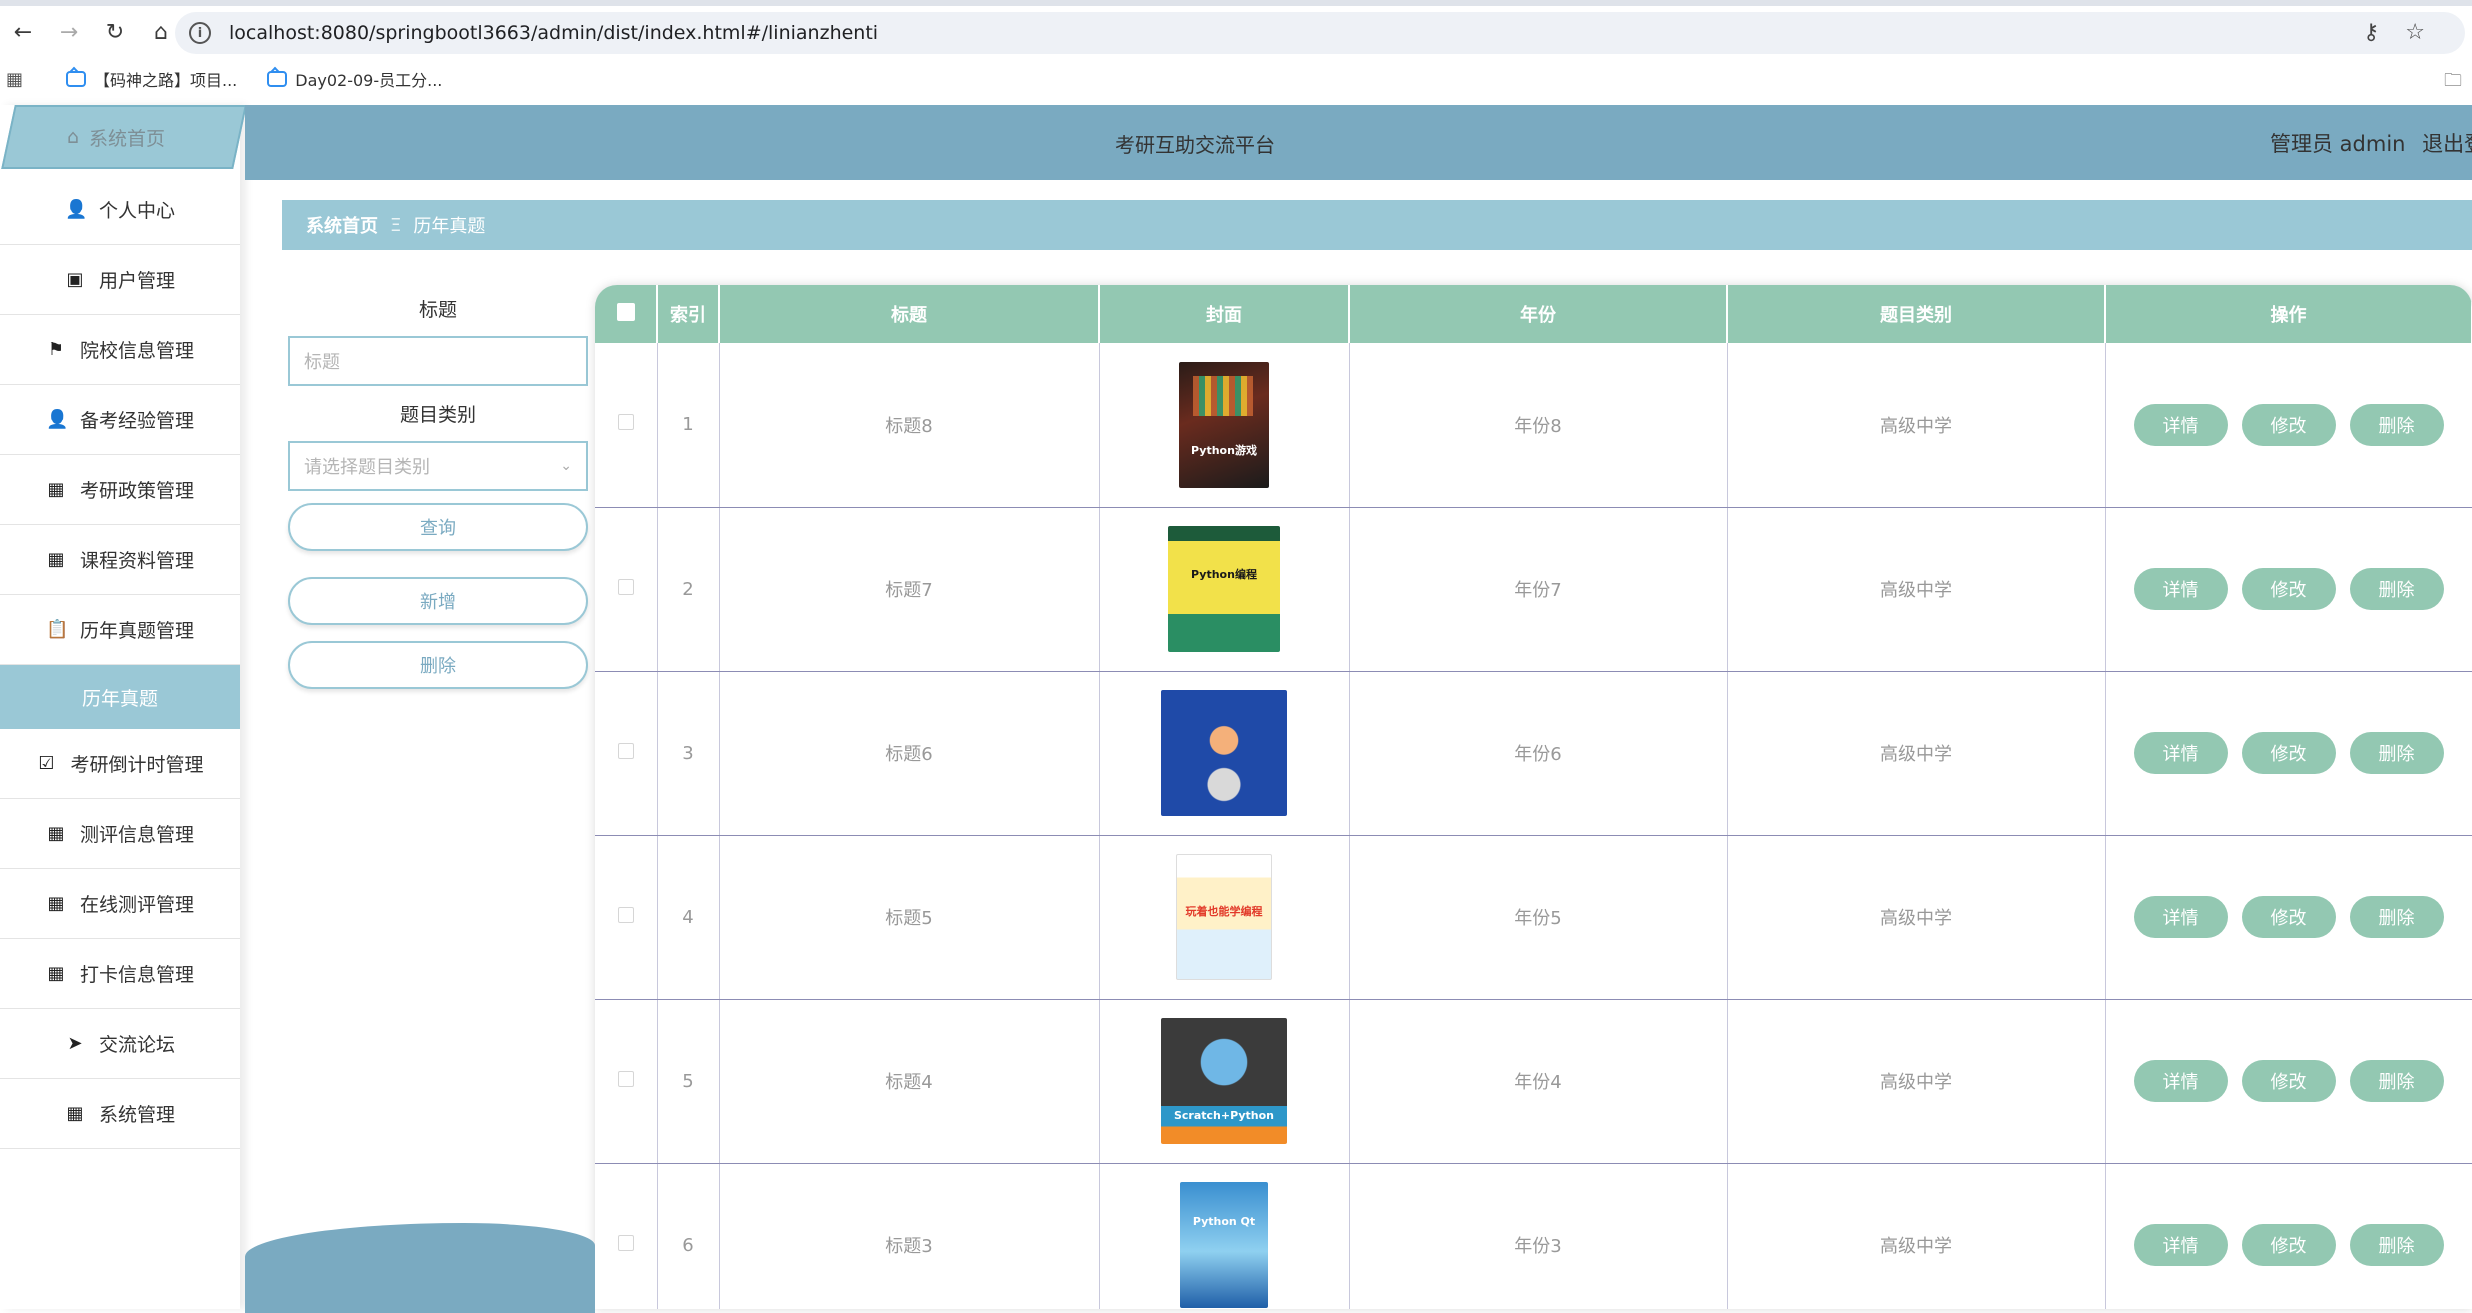 The height and width of the screenshot is (1313, 2472). I want to click on cover-title: 玩着也能学编程, so click(1224, 911).